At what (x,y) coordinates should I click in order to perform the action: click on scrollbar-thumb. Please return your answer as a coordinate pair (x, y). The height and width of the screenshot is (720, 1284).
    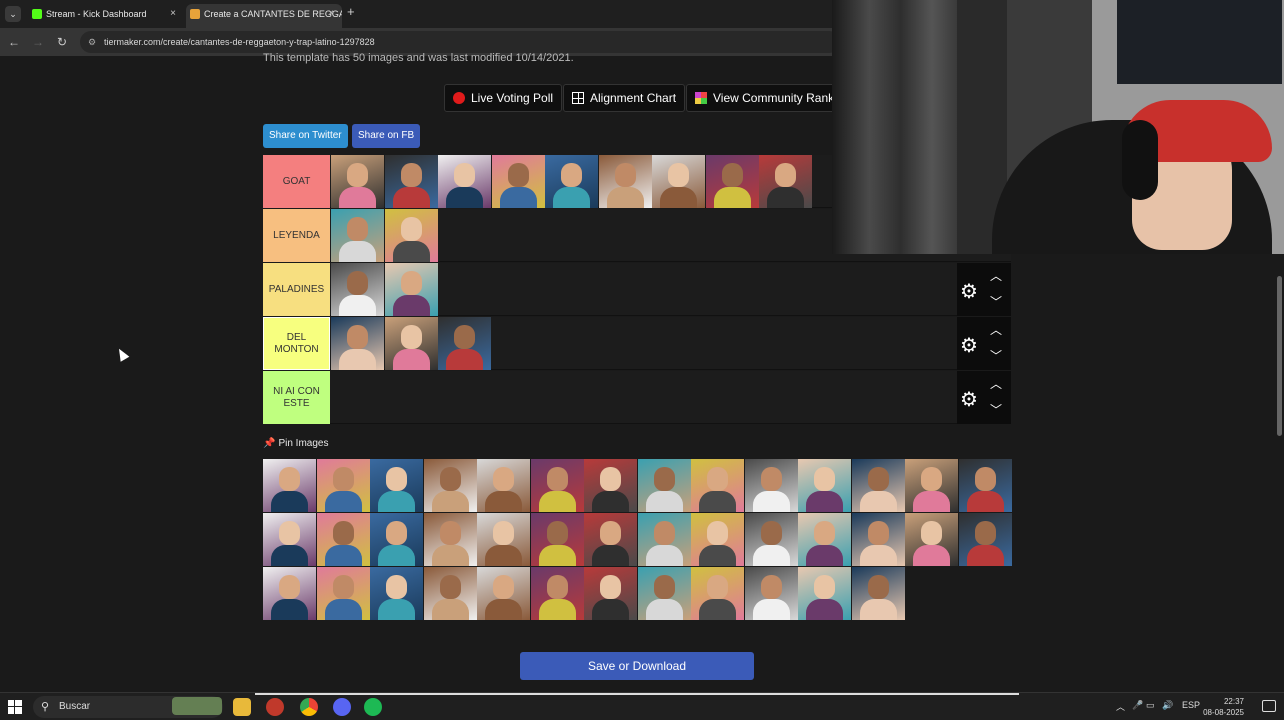
    Looking at the image, I should click on (1279, 356).